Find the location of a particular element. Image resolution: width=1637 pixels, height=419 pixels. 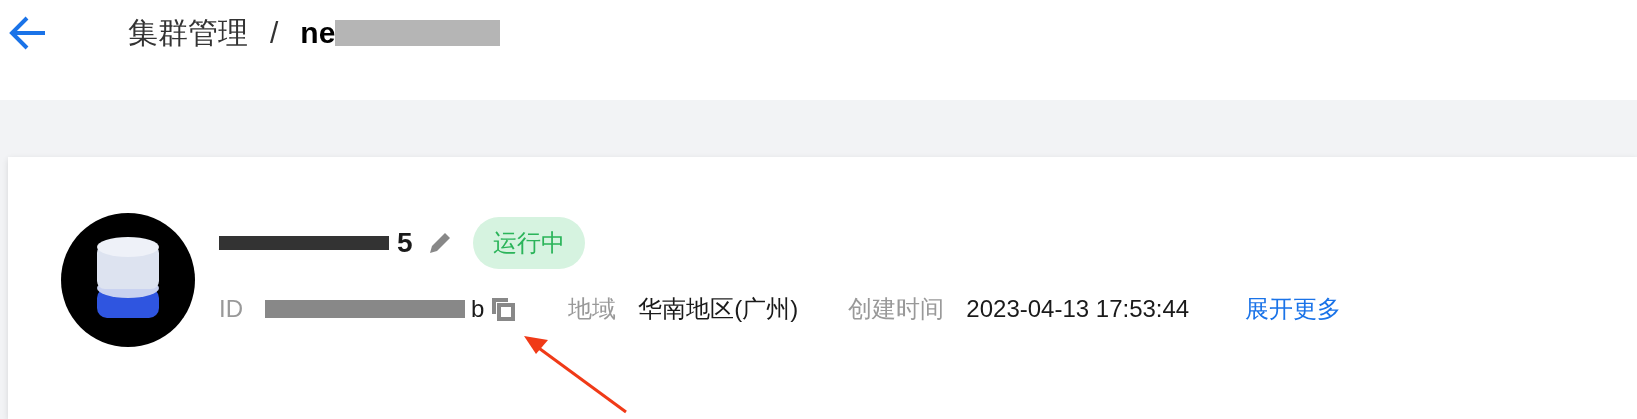

cluster-name: 5 is located at coordinates (405, 243).